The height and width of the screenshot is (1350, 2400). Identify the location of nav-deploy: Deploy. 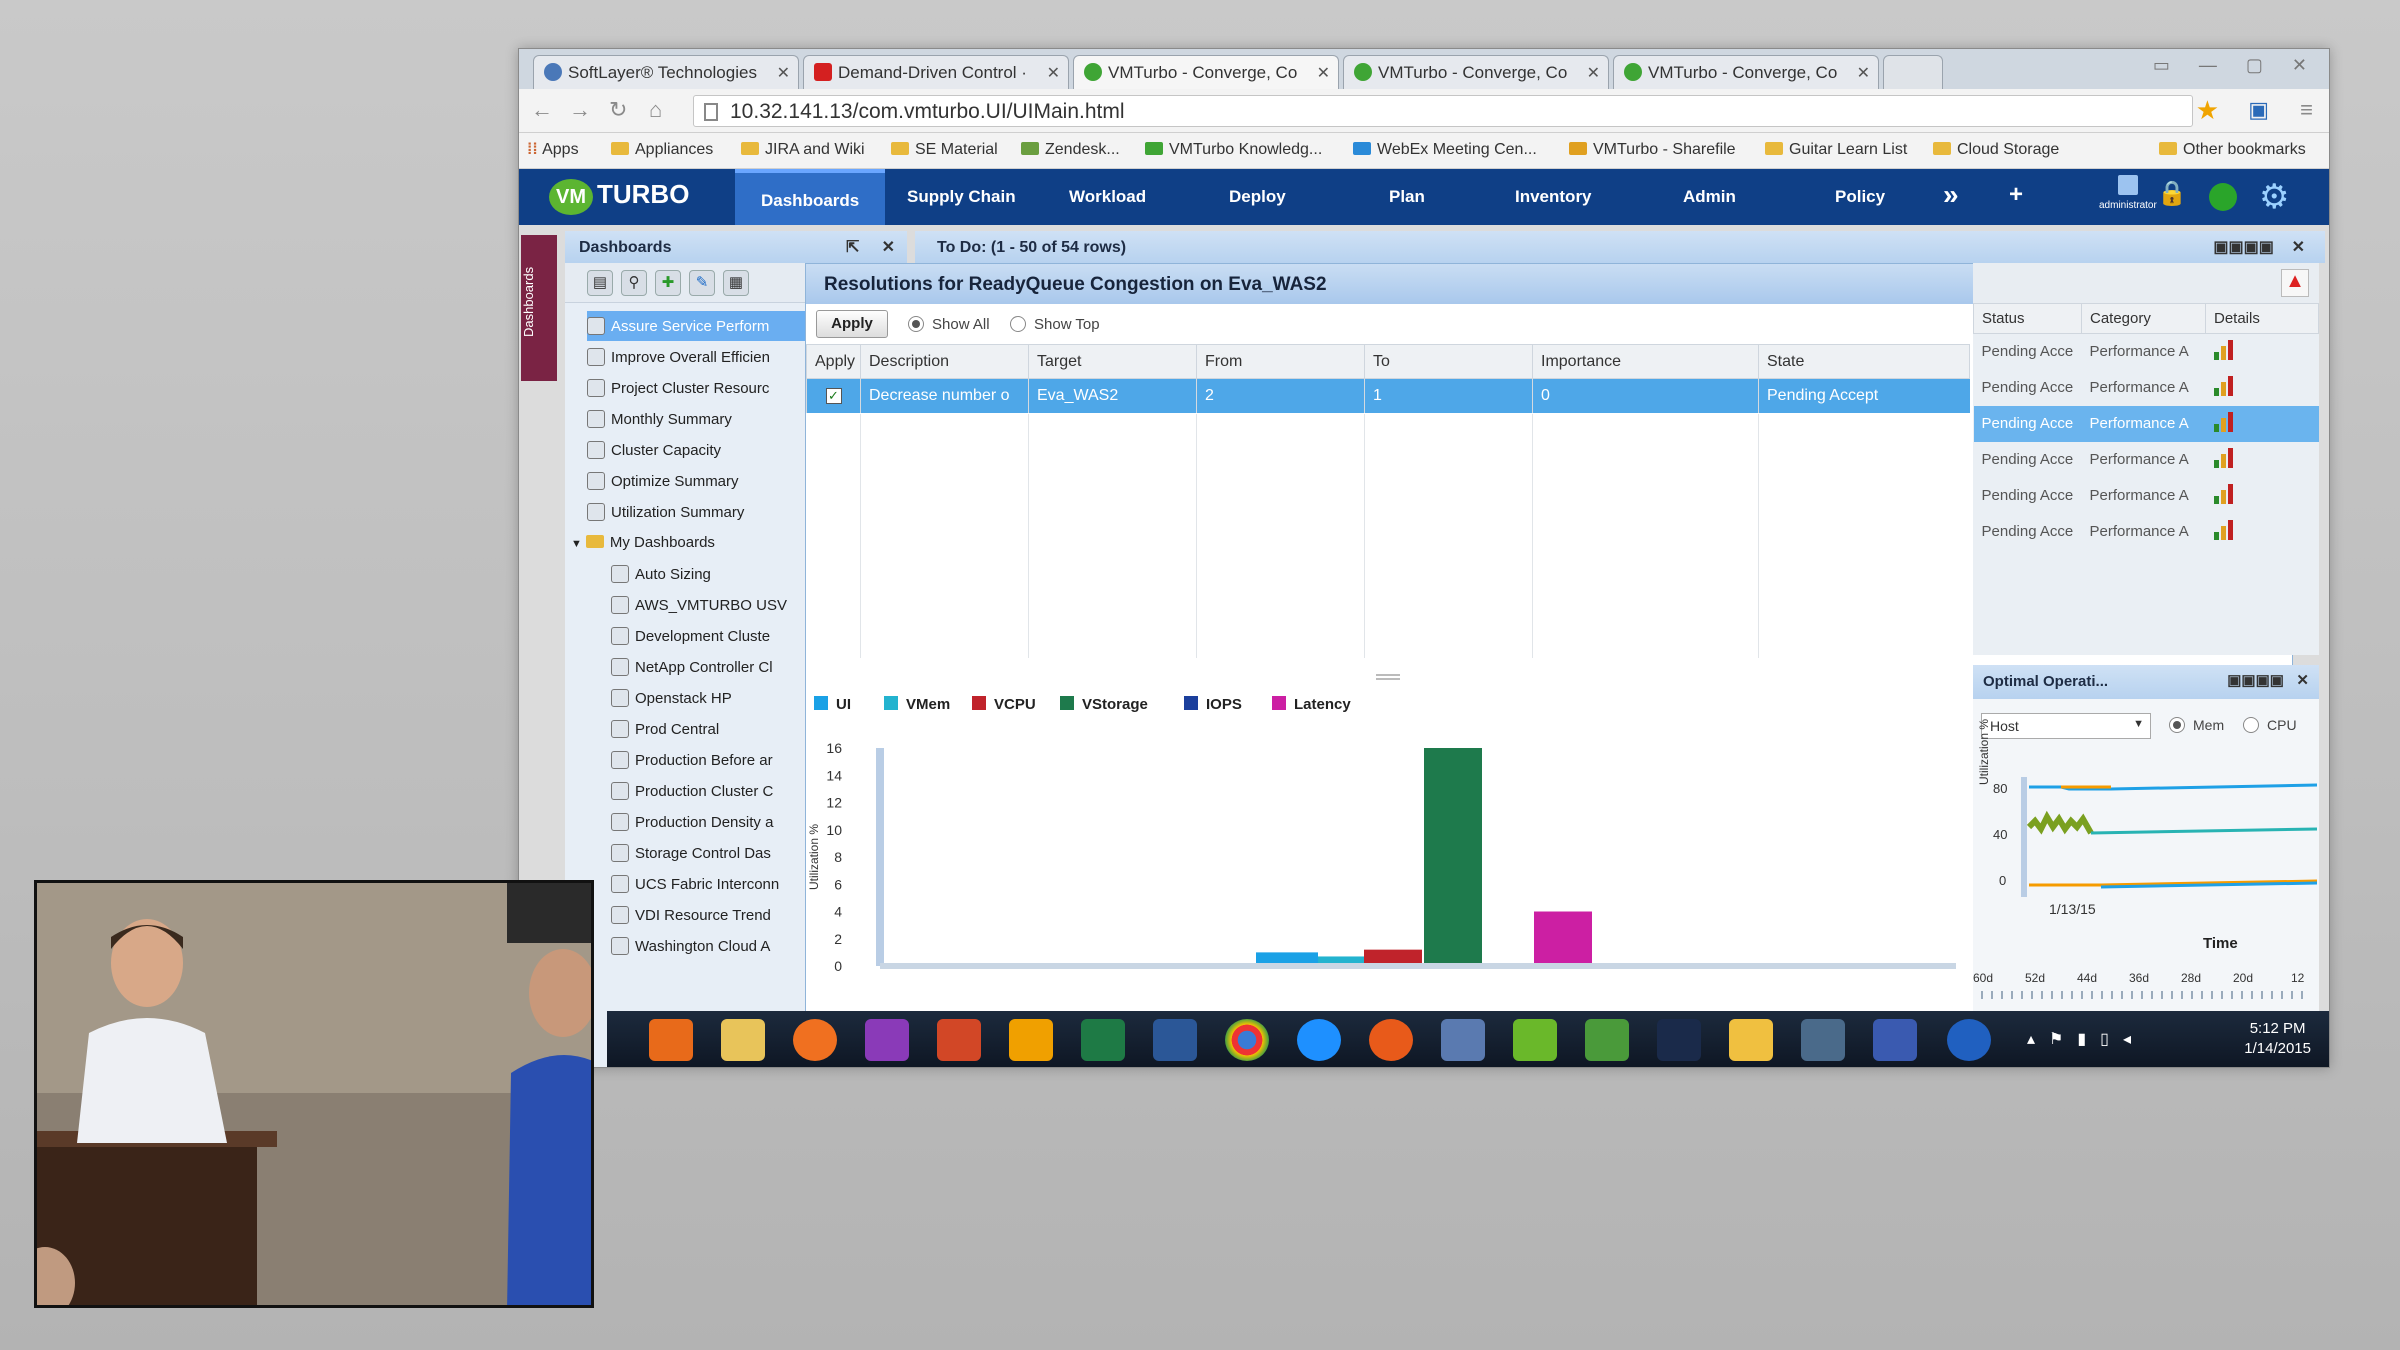
(1257, 197).